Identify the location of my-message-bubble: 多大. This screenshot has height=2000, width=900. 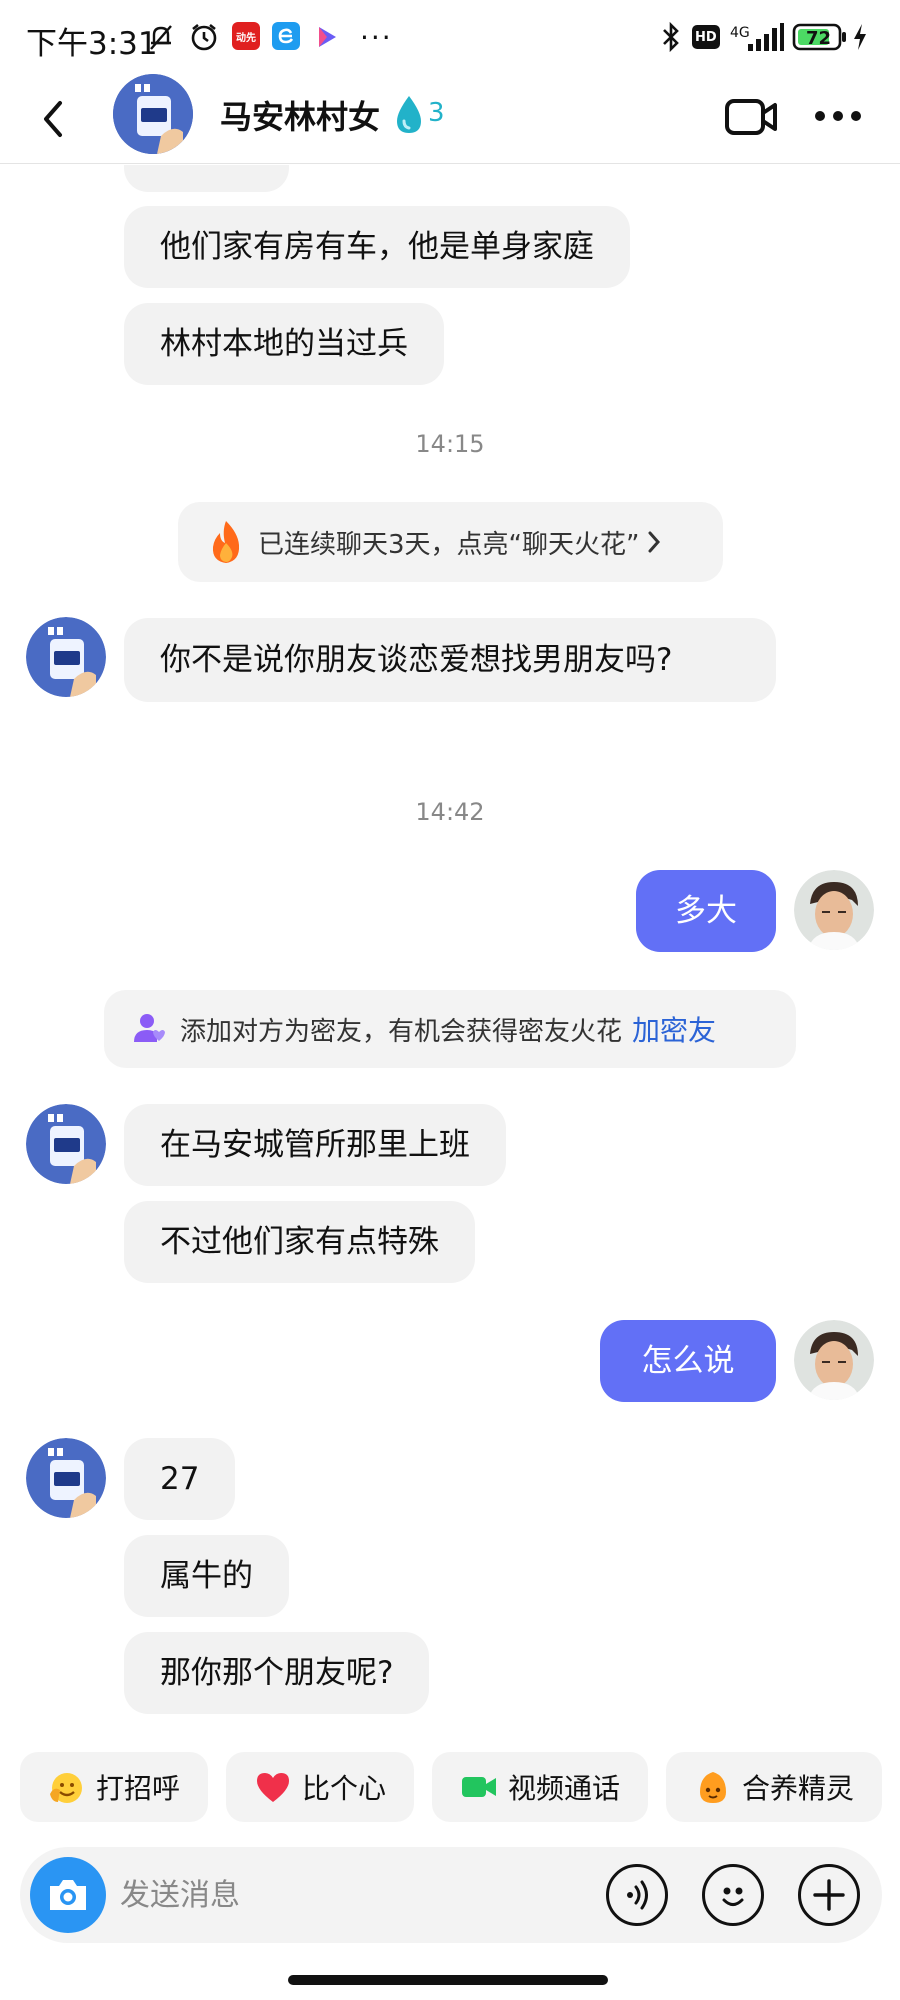
(706, 911).